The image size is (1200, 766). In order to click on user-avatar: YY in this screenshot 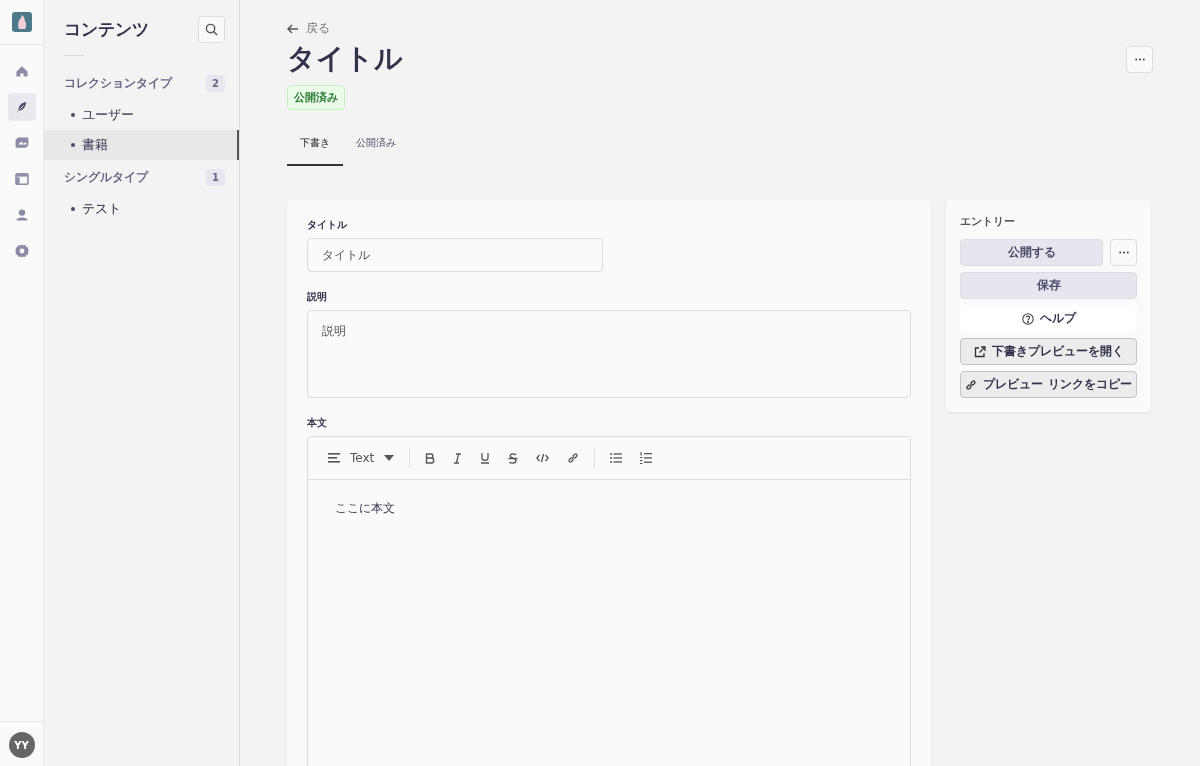, I will do `click(21, 745)`.